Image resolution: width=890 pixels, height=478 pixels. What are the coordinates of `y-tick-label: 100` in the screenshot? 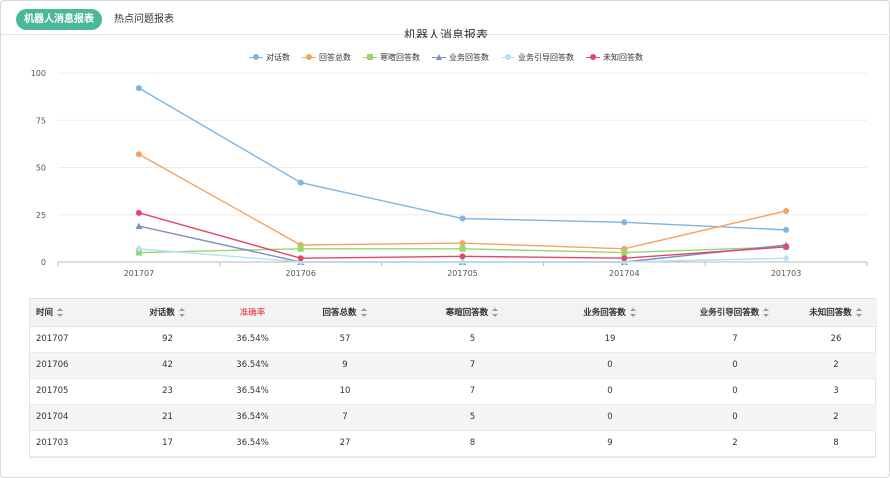 It's located at (38, 73).